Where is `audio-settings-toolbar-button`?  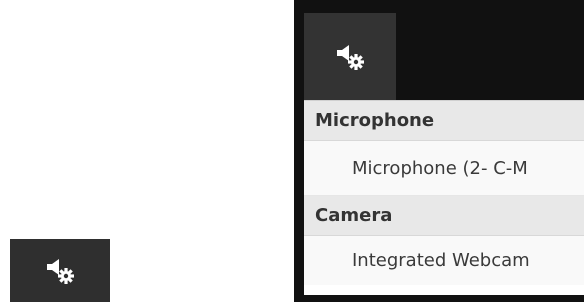 audio-settings-toolbar-button is located at coordinates (350, 56).